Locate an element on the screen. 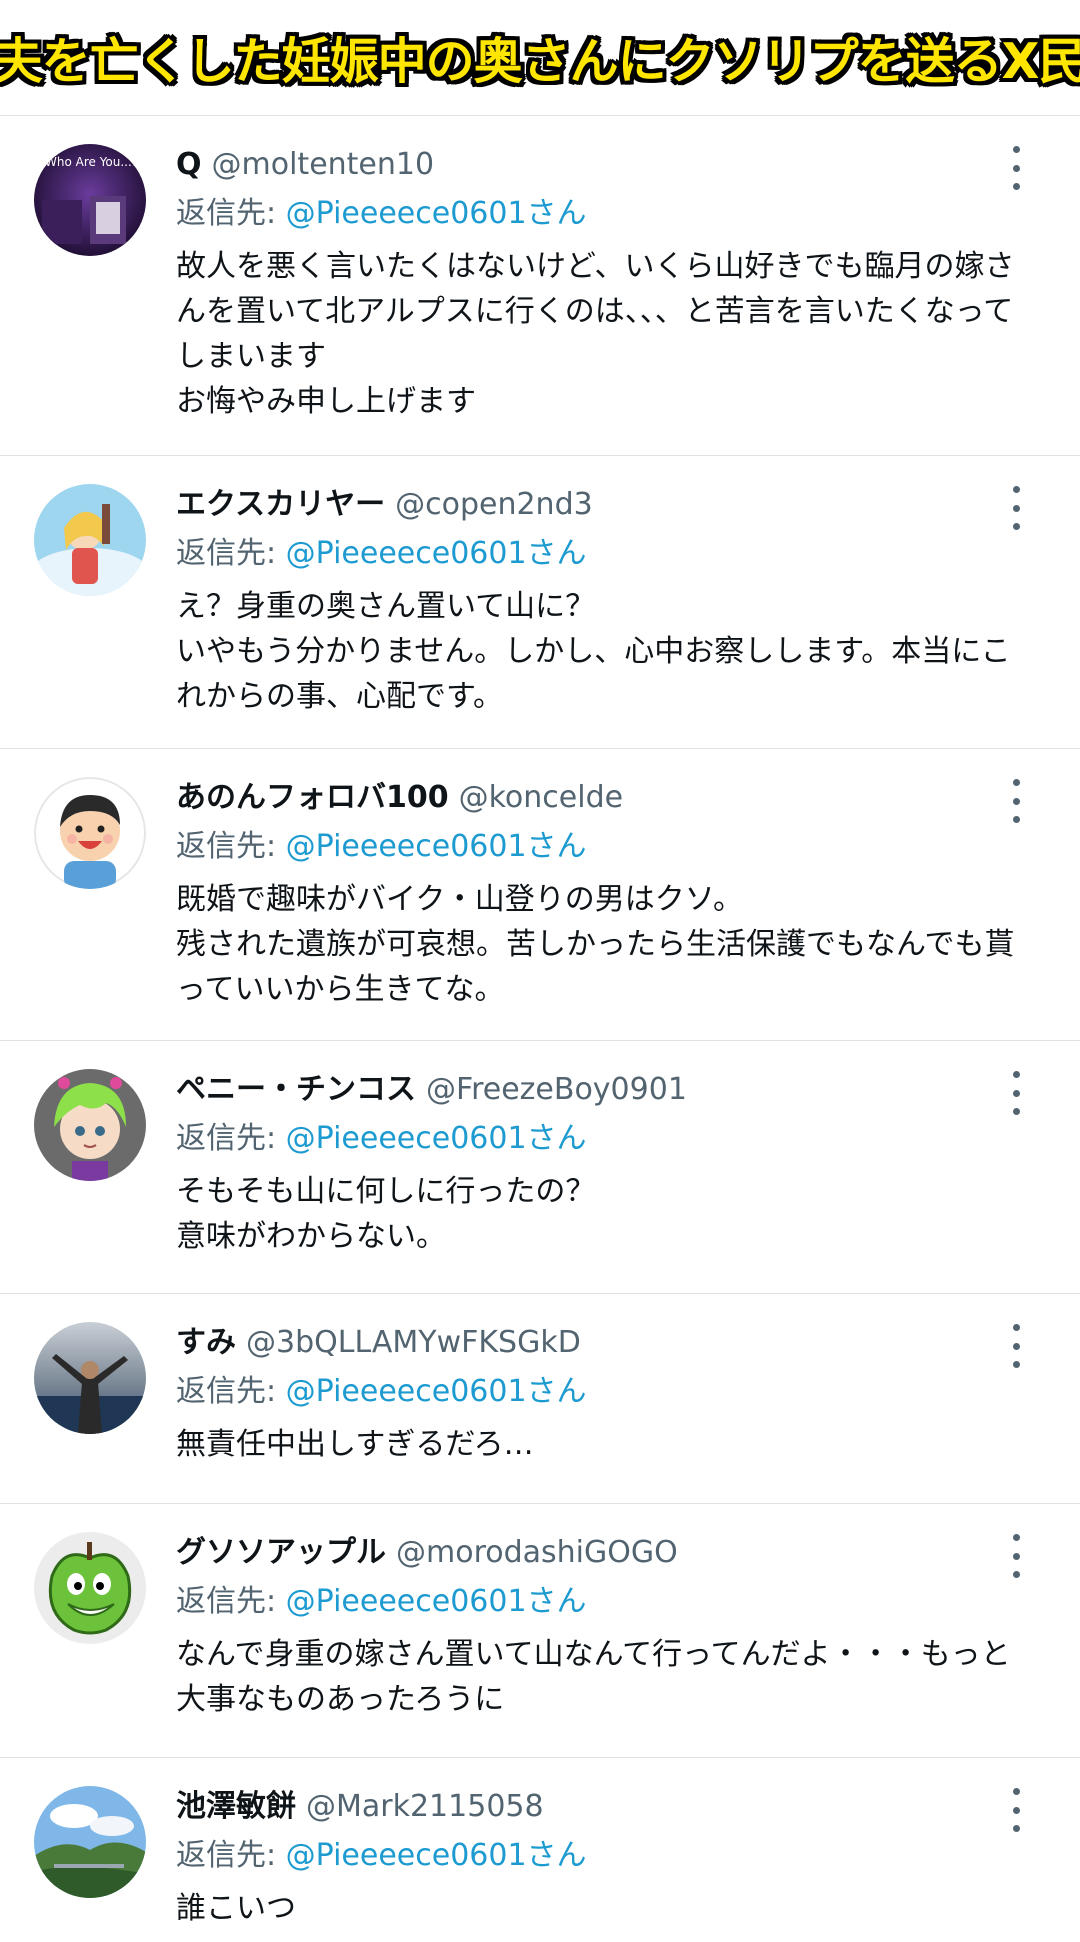 The width and height of the screenshot is (1080, 1942). tweet-text: なんで身重の嫁さん置いて山なんて行ってんだよ・・・もっと大事なものあったろうに is located at coordinates (593, 1677).